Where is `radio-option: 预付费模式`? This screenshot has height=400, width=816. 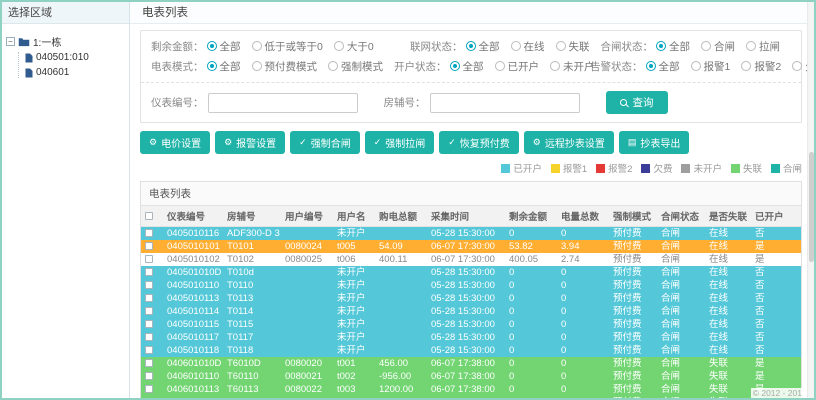 radio-option: 预付费模式 is located at coordinates (284, 66).